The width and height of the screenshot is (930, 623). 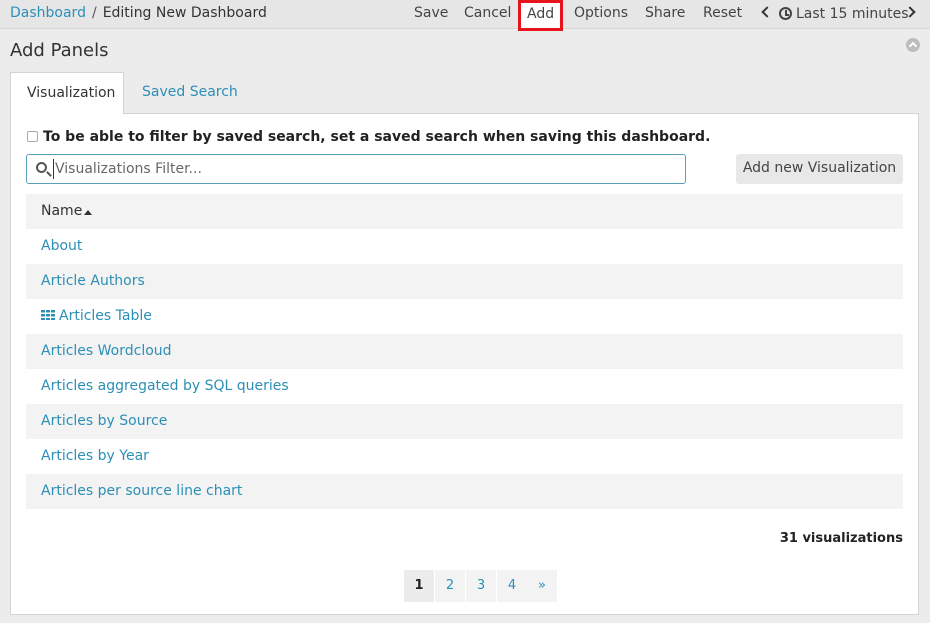 I want to click on page-4-button: 4, so click(x=512, y=586).